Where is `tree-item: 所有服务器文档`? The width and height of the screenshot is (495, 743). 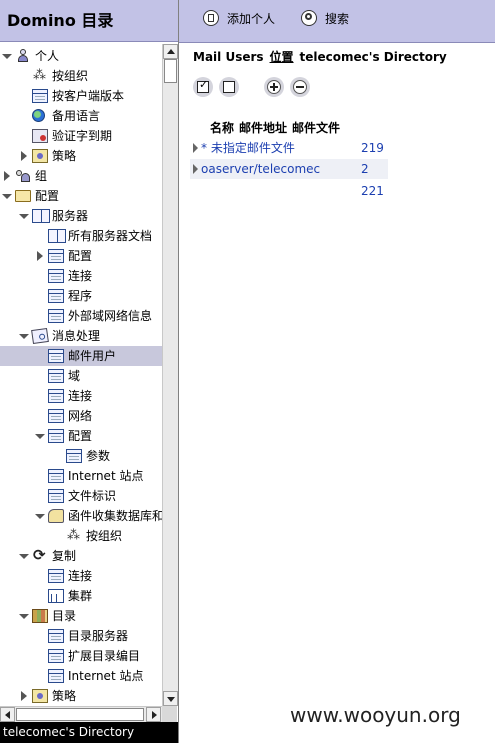
tree-item: 所有服务器文档 is located at coordinates (81, 236).